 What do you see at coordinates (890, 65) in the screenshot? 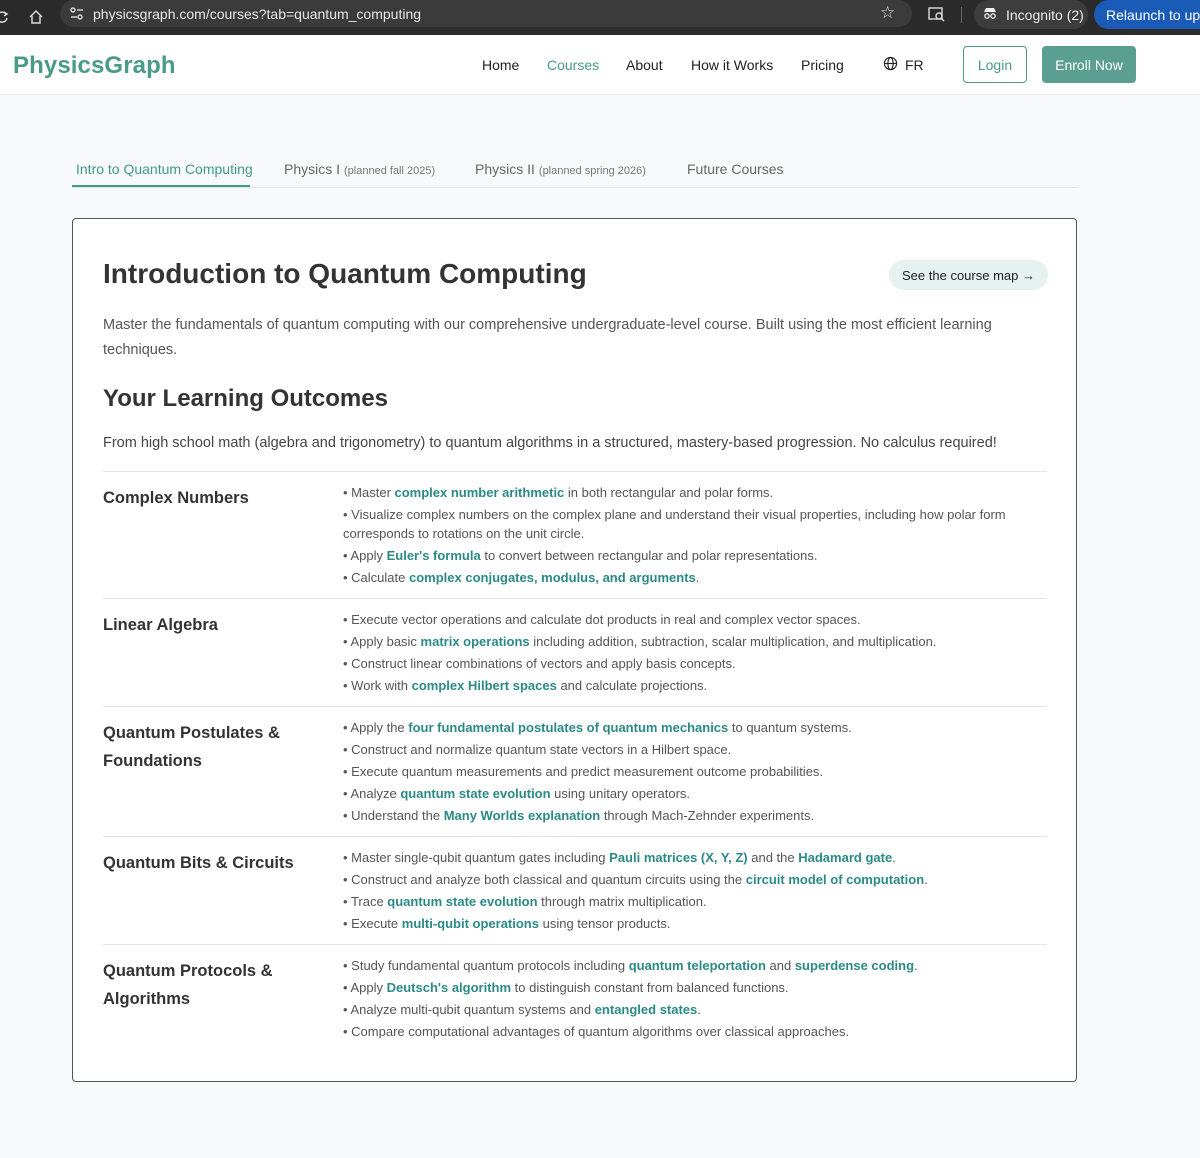
I see `globe-icon` at bounding box center [890, 65].